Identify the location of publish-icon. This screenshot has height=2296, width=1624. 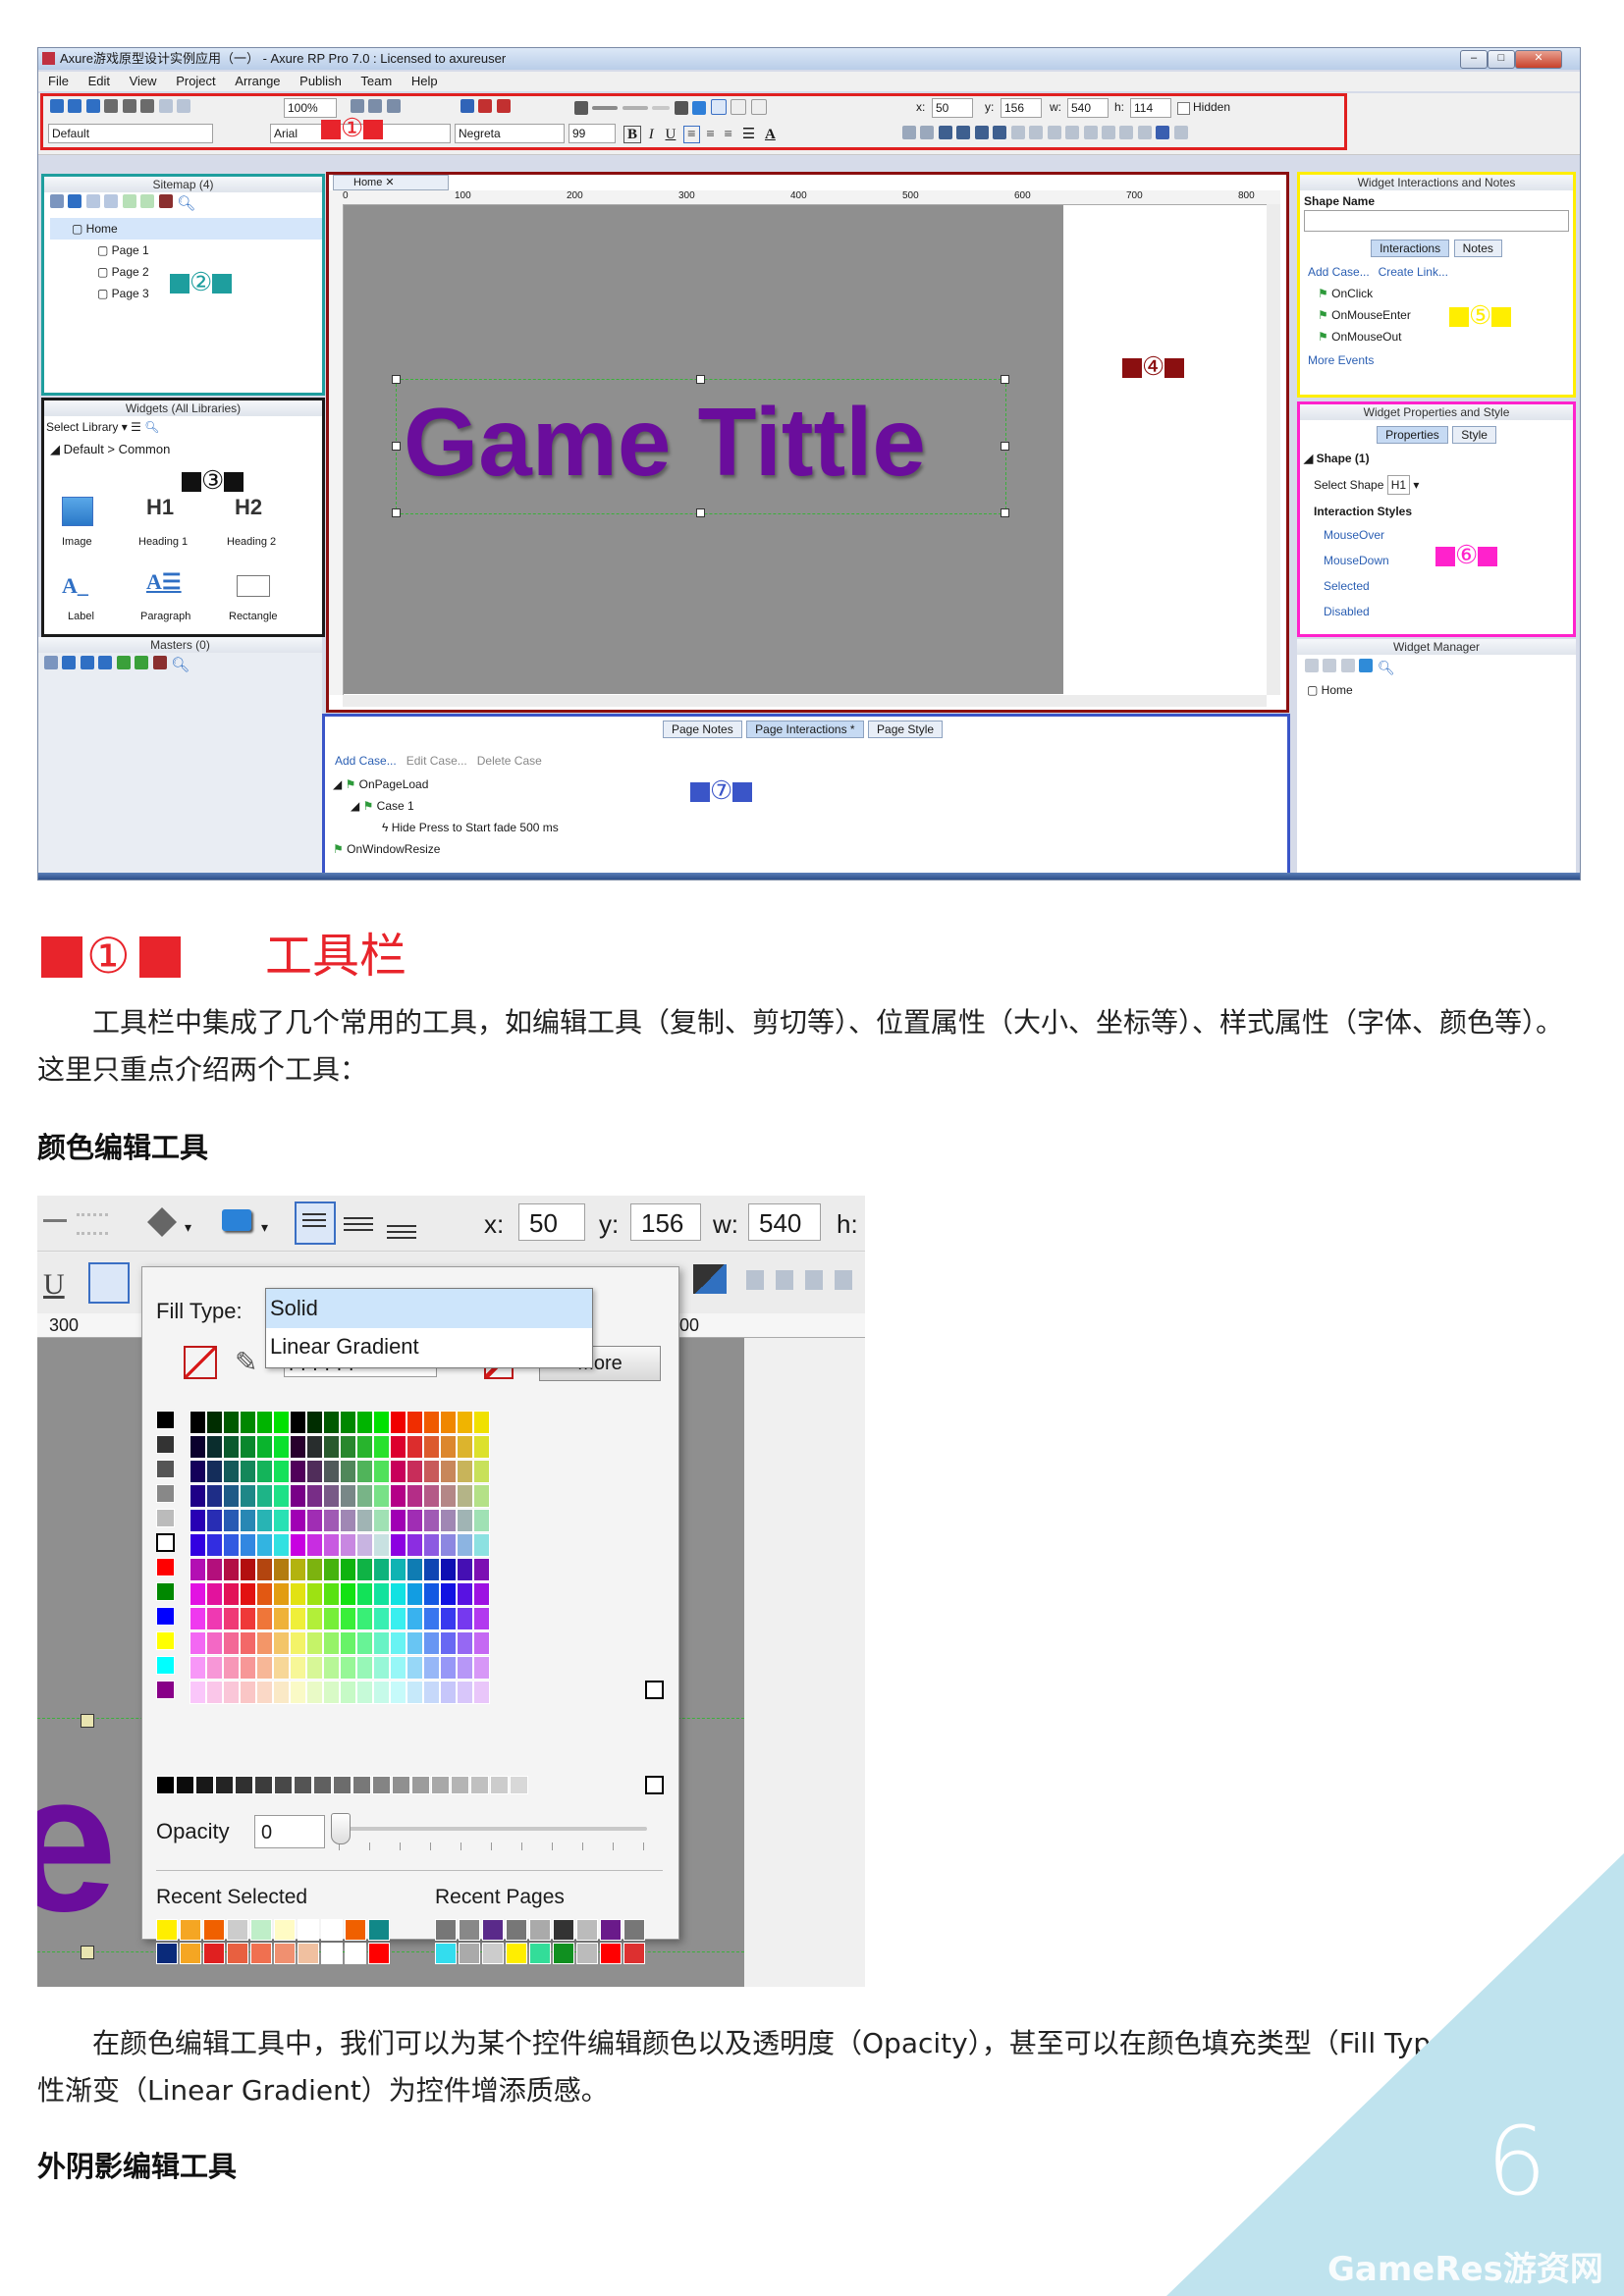
(503, 106).